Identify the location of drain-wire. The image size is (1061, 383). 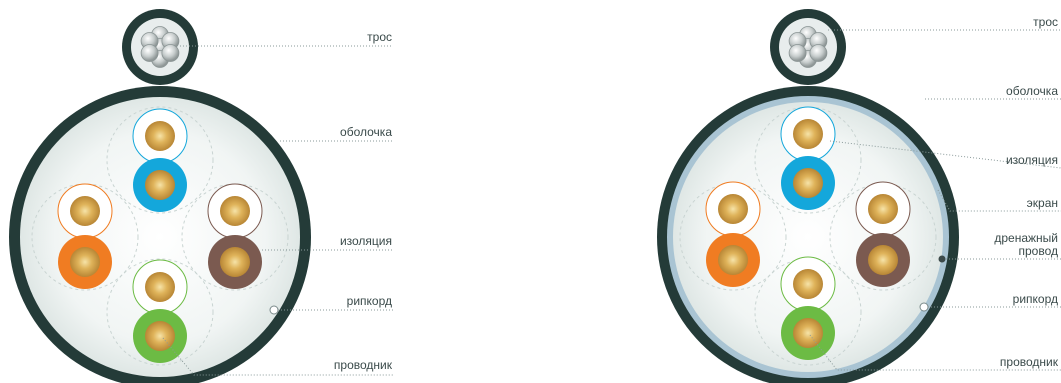
(942, 259).